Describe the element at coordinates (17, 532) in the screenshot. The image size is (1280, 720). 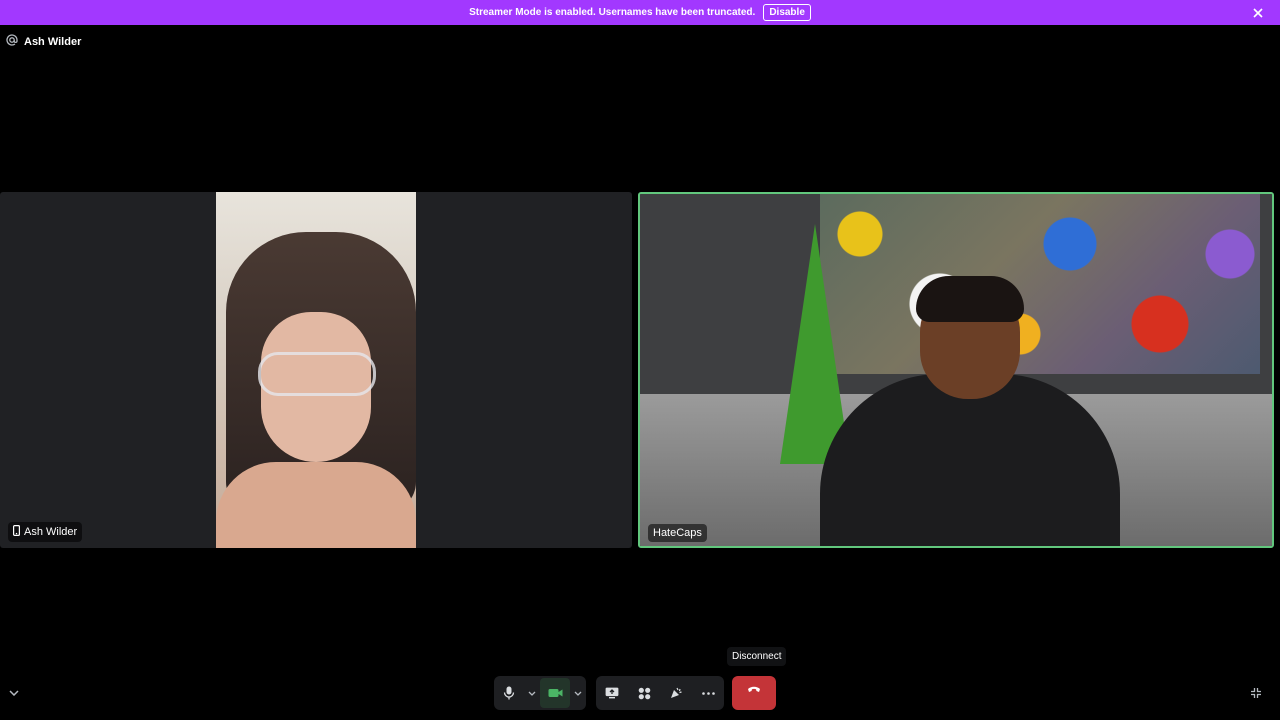
I see `mobile-phone-icon` at that location.